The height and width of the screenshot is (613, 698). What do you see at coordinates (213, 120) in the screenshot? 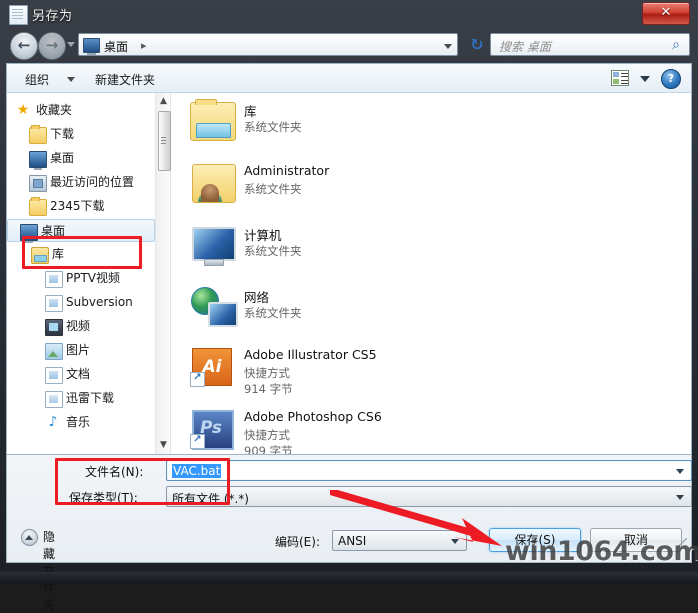
I see `libraries-folder-icon` at bounding box center [213, 120].